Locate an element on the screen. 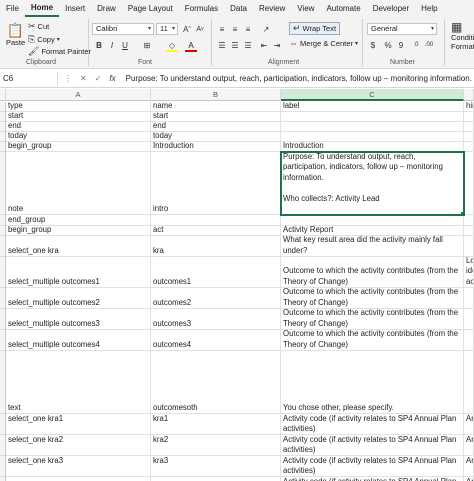 The height and width of the screenshot is (481, 474). cell-a: select_multiple outcomes2 is located at coordinates (78, 298).